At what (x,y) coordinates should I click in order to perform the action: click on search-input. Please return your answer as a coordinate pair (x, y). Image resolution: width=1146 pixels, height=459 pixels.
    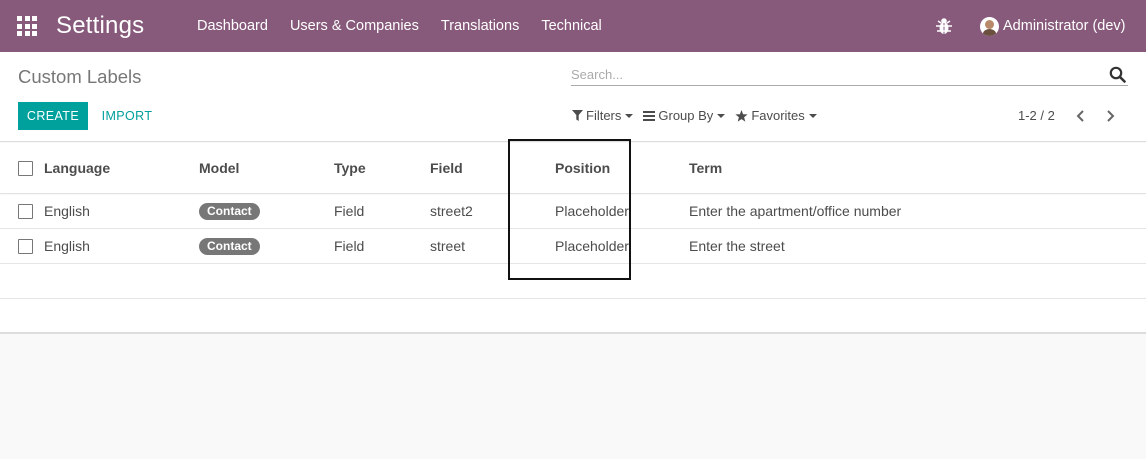
    Looking at the image, I should click on (836, 74).